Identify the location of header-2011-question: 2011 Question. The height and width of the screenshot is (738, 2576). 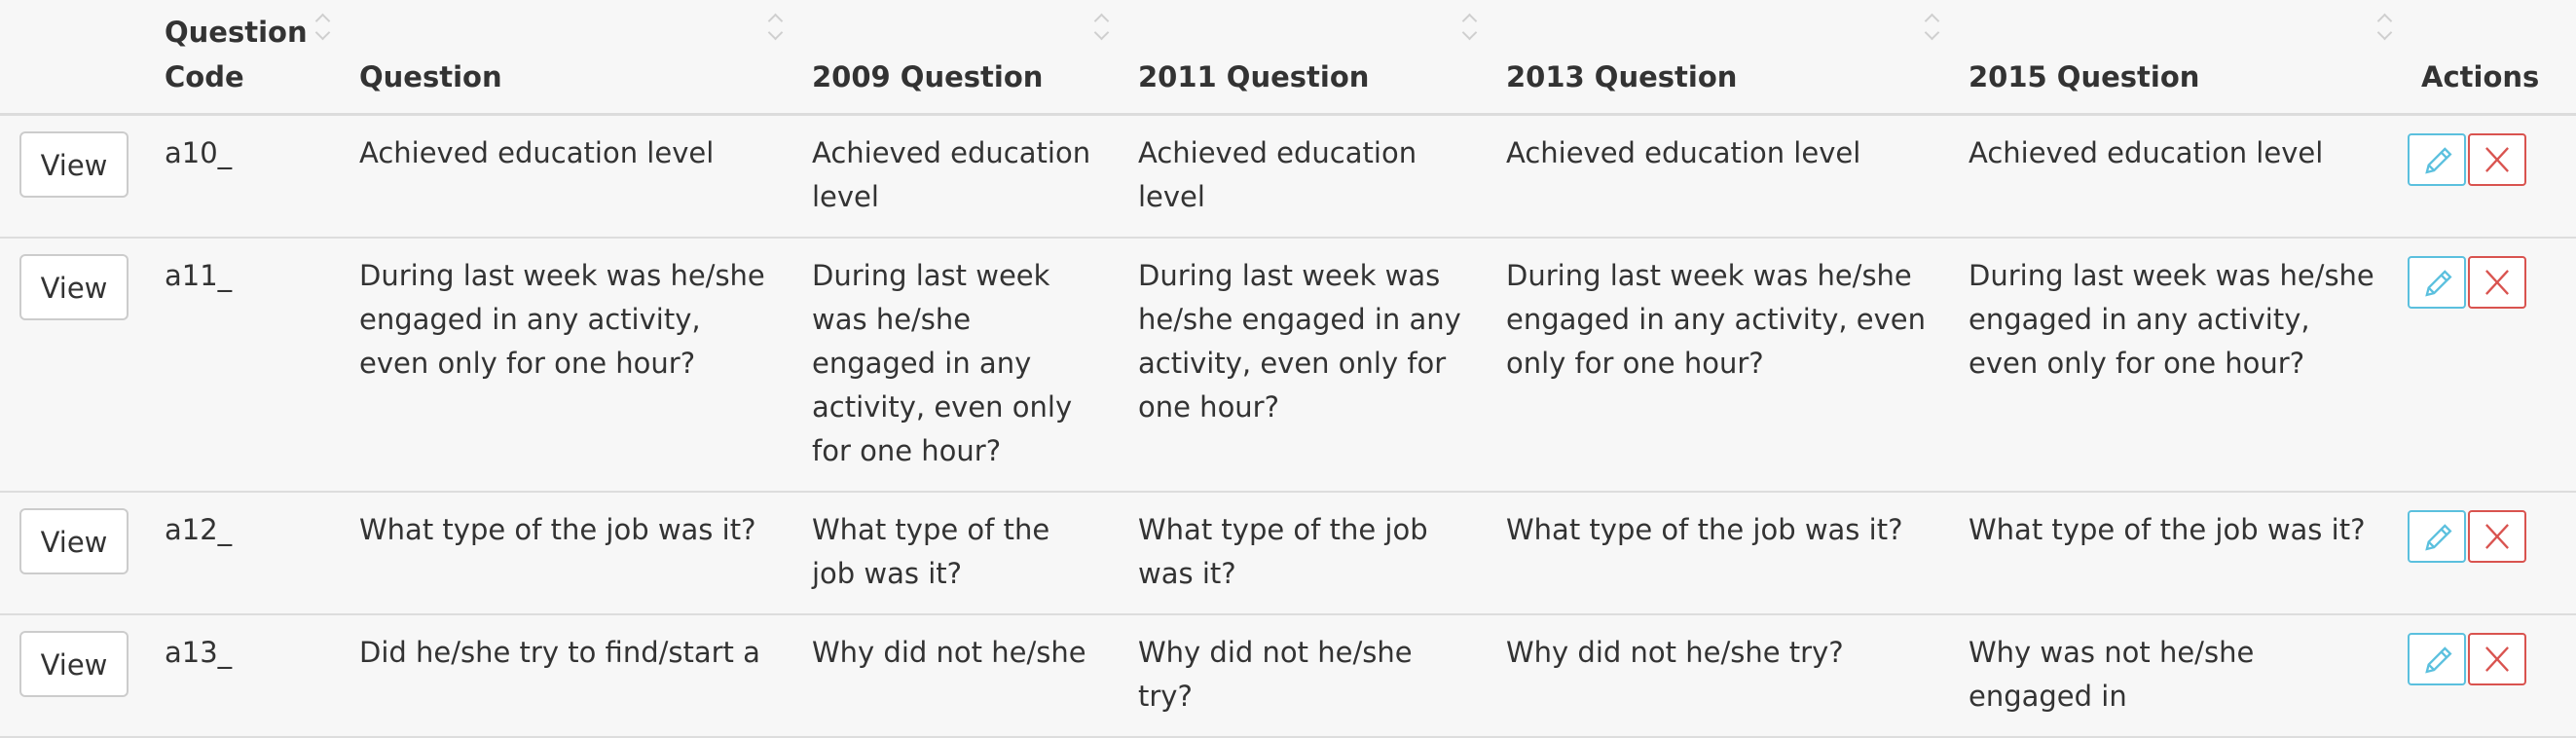
(1308, 58).